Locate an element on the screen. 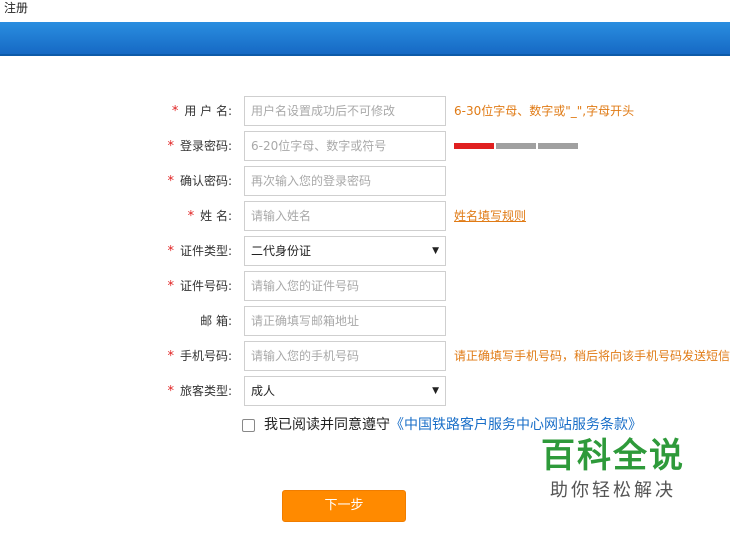 This screenshot has height=534, width=730. password-field is located at coordinates (345, 146).